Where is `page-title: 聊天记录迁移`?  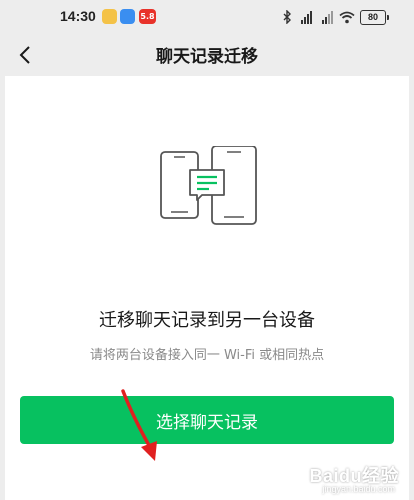 page-title: 聊天记录迁移 is located at coordinates (207, 57).